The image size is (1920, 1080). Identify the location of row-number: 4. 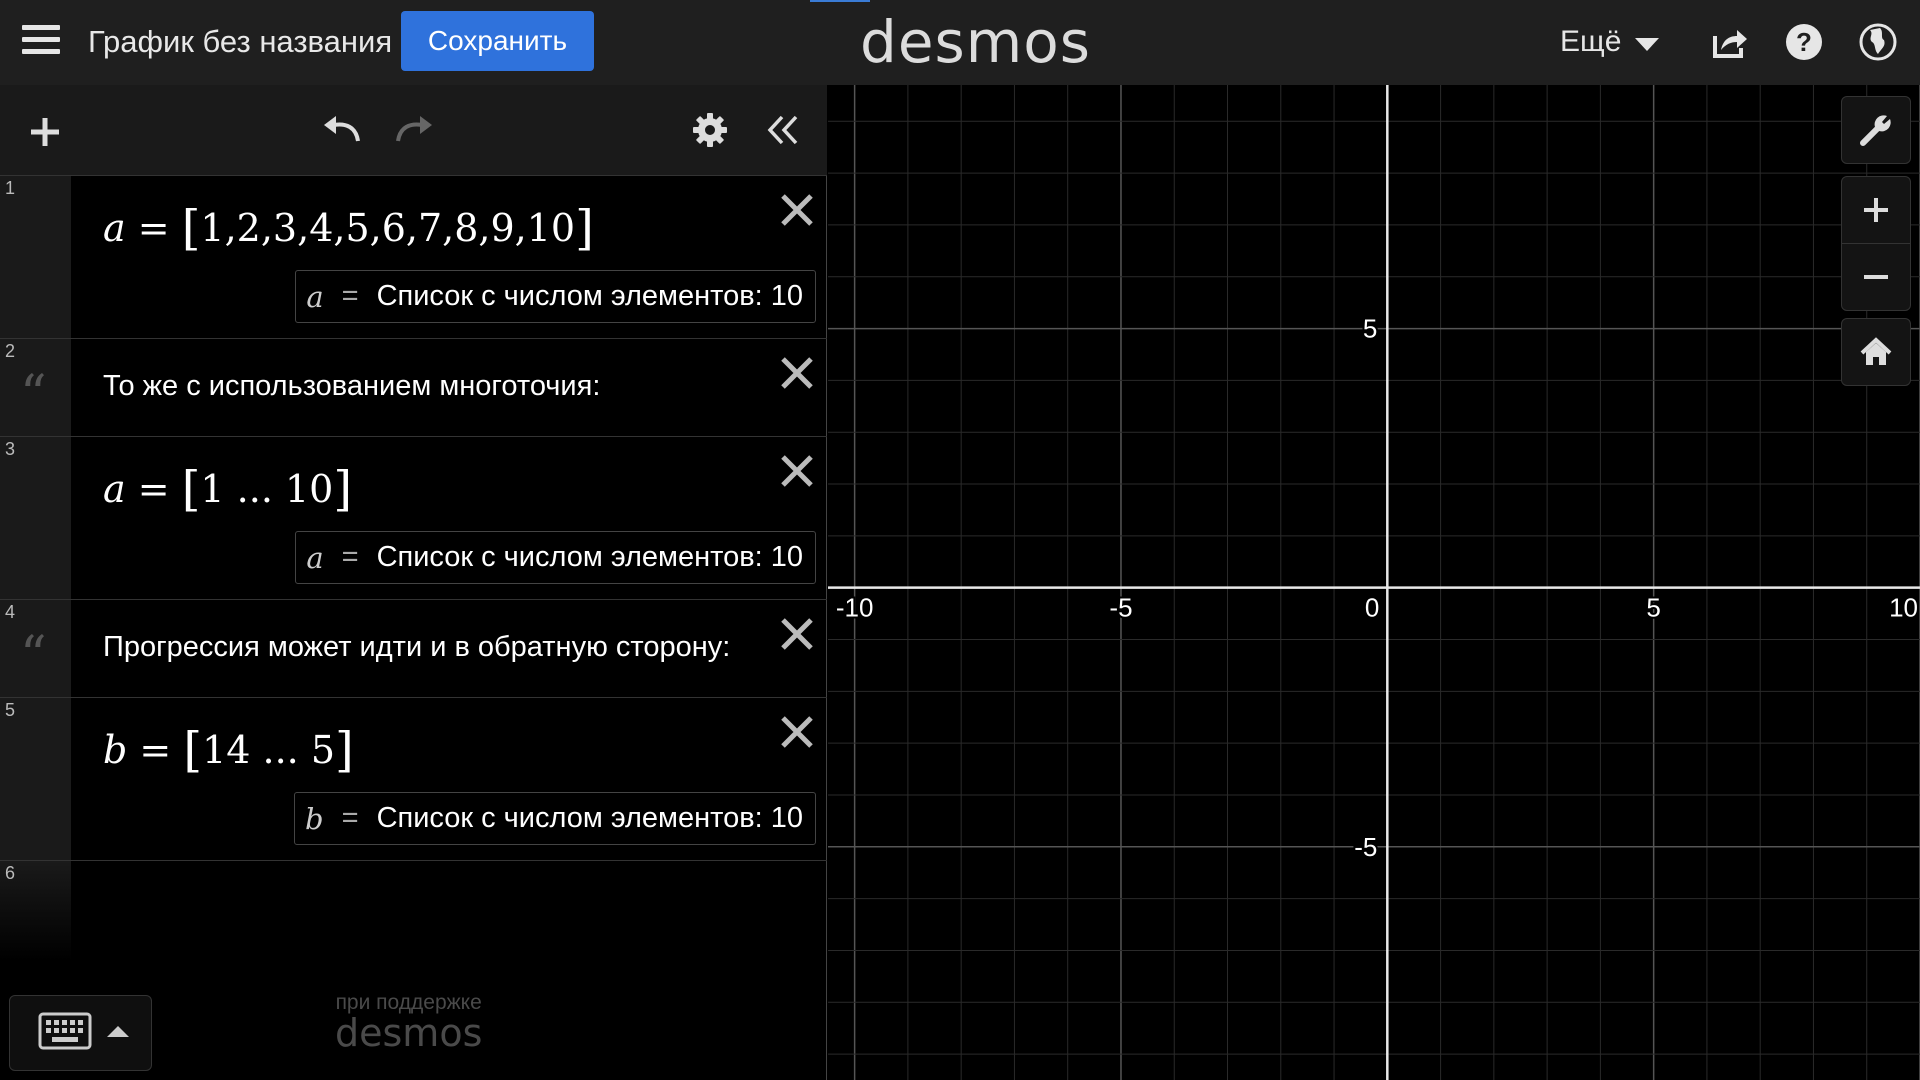
(10, 612).